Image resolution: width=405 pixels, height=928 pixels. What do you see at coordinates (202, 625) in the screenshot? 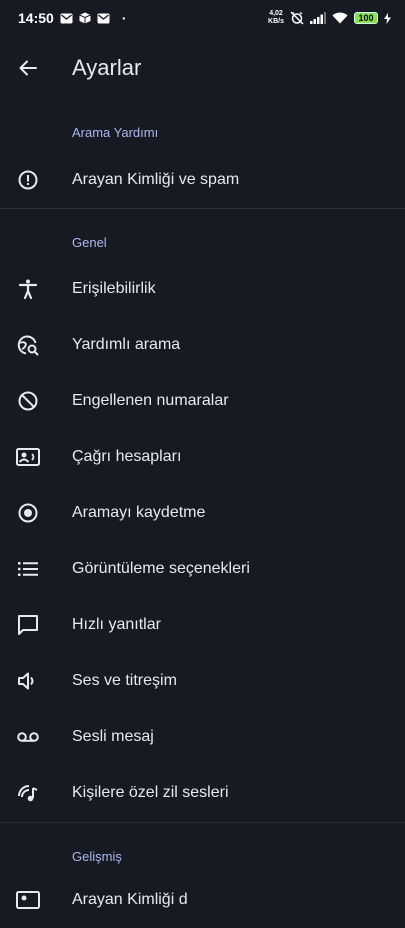
I see `setting-quick-responses: Hızlı yanıtlar` at bounding box center [202, 625].